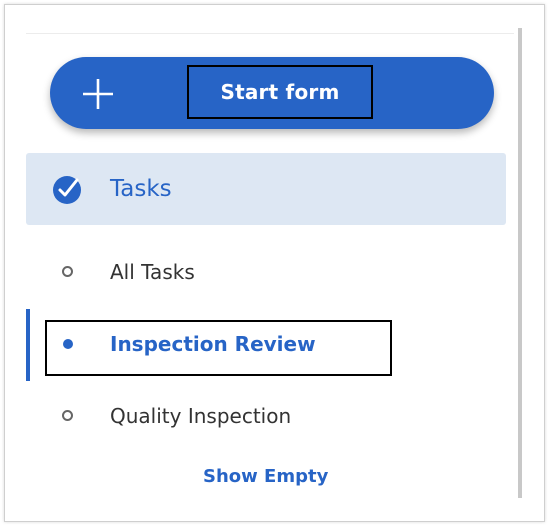 Image resolution: width=549 pixels, height=526 pixels. What do you see at coordinates (270, 33) in the screenshot?
I see `divider` at bounding box center [270, 33].